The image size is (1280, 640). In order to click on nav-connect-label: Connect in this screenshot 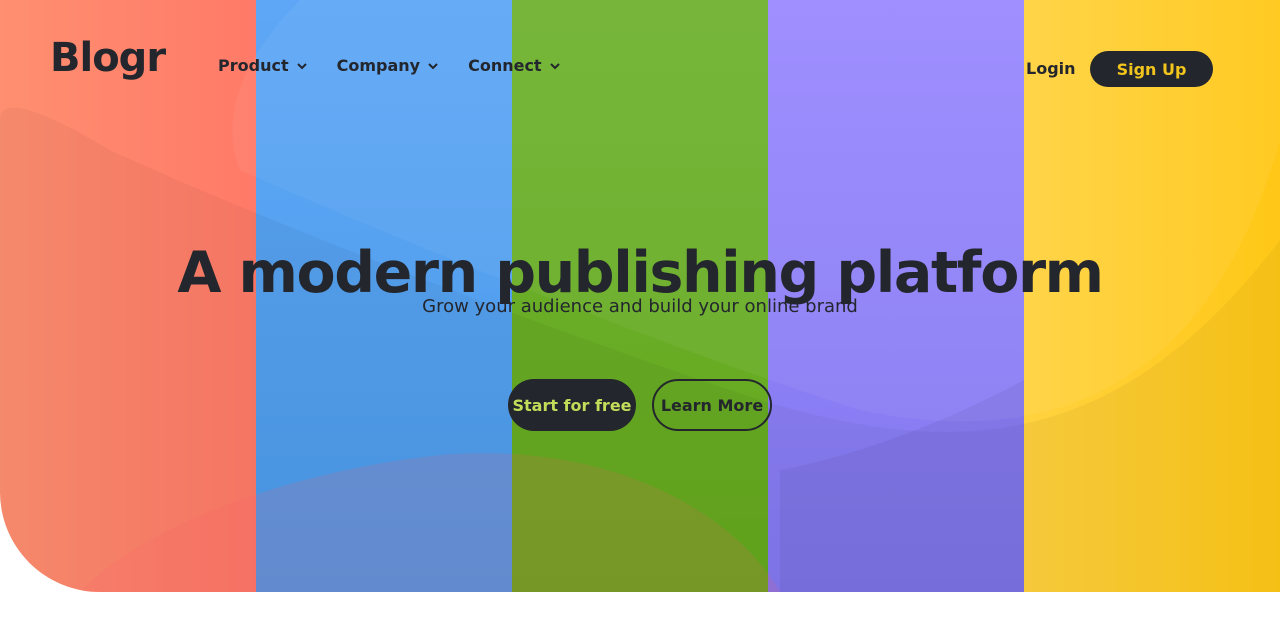, I will do `click(505, 65)`.